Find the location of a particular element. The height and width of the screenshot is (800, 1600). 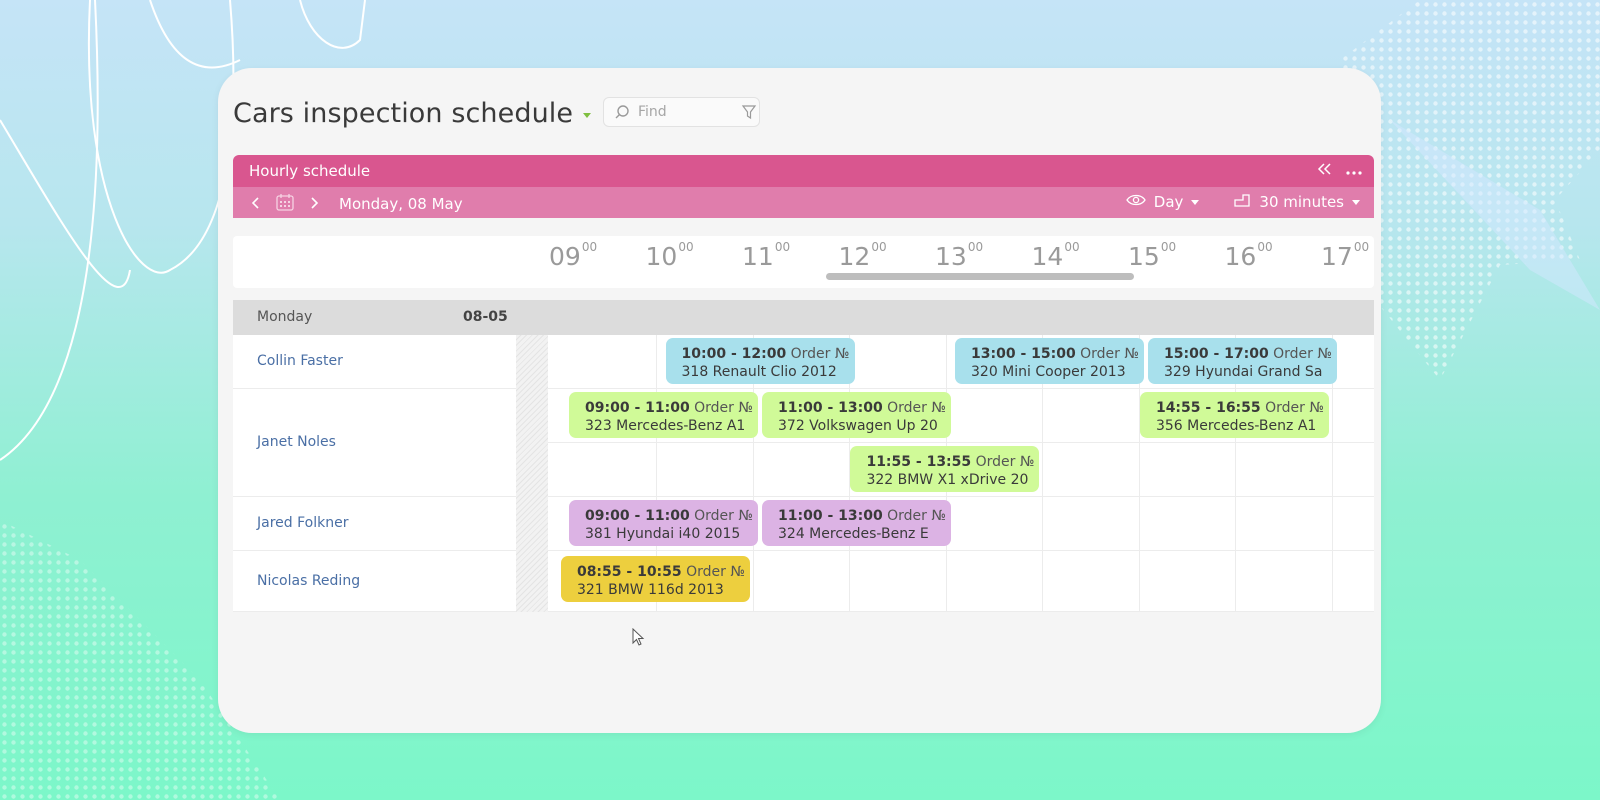

current-date: Monday, 08 May is located at coordinates (401, 204).